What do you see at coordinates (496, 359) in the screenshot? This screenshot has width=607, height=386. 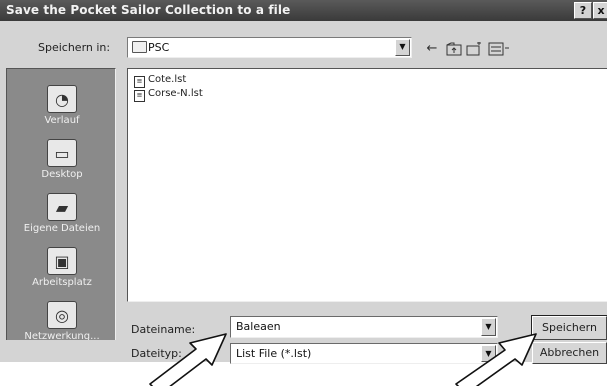 I see `arrow-to-save-button-icon` at bounding box center [496, 359].